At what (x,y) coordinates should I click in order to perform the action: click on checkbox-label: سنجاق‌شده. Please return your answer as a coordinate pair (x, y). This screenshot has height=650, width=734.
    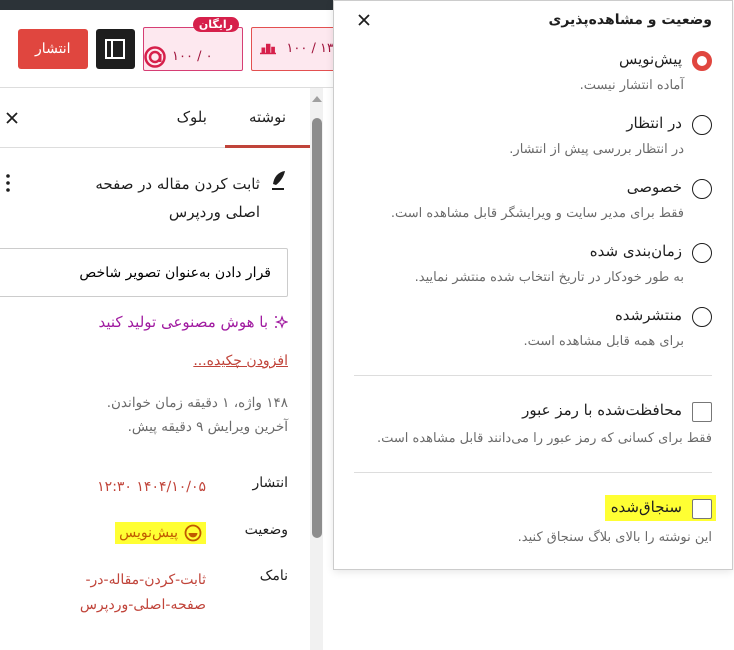
    Looking at the image, I should click on (646, 507).